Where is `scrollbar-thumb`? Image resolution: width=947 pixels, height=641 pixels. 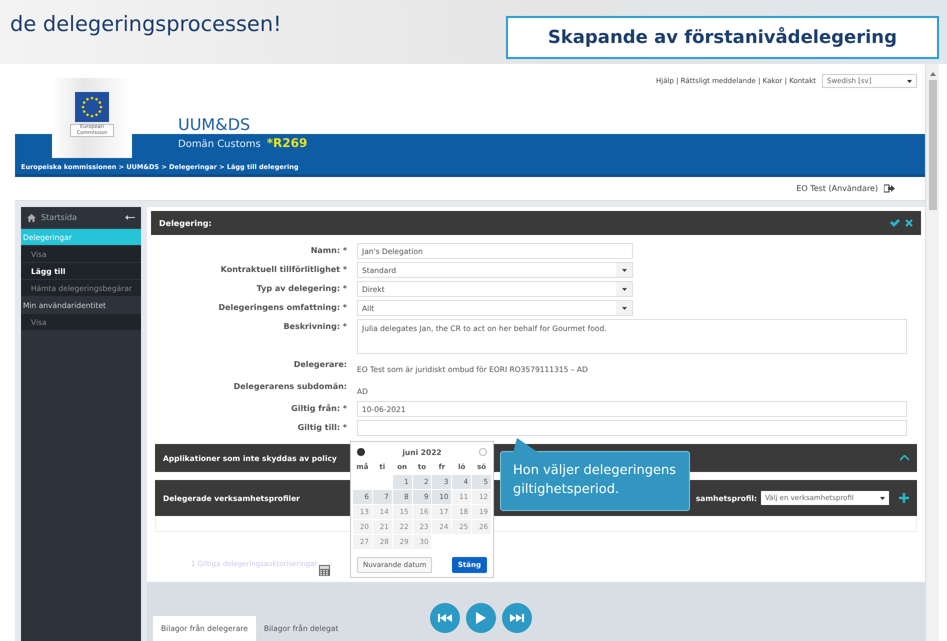 scrollbar-thumb is located at coordinates (932, 145).